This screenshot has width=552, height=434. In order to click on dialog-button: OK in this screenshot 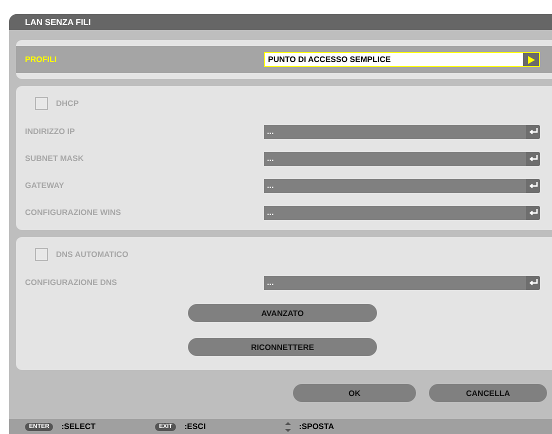, I will do `click(354, 393)`.